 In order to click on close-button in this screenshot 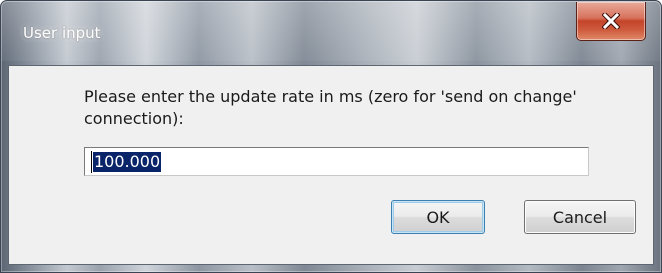, I will do `click(611, 21)`.